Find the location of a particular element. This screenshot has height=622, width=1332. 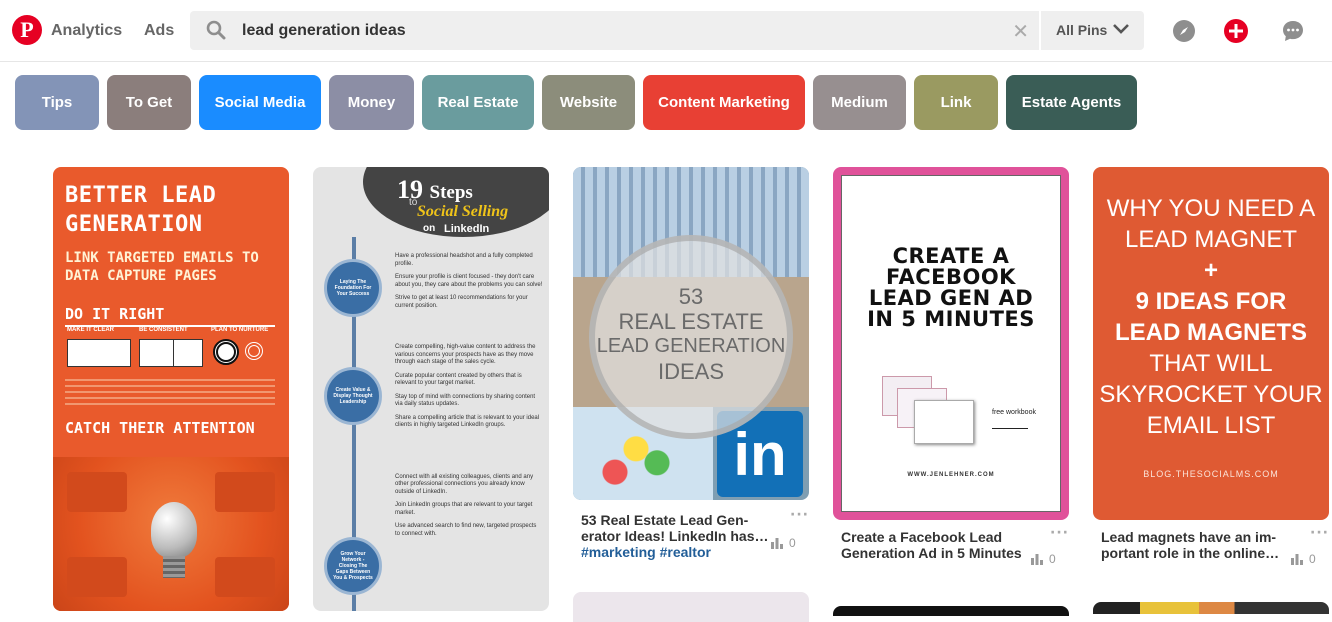

seal-line: REAL ESTATE is located at coordinates (691, 321).